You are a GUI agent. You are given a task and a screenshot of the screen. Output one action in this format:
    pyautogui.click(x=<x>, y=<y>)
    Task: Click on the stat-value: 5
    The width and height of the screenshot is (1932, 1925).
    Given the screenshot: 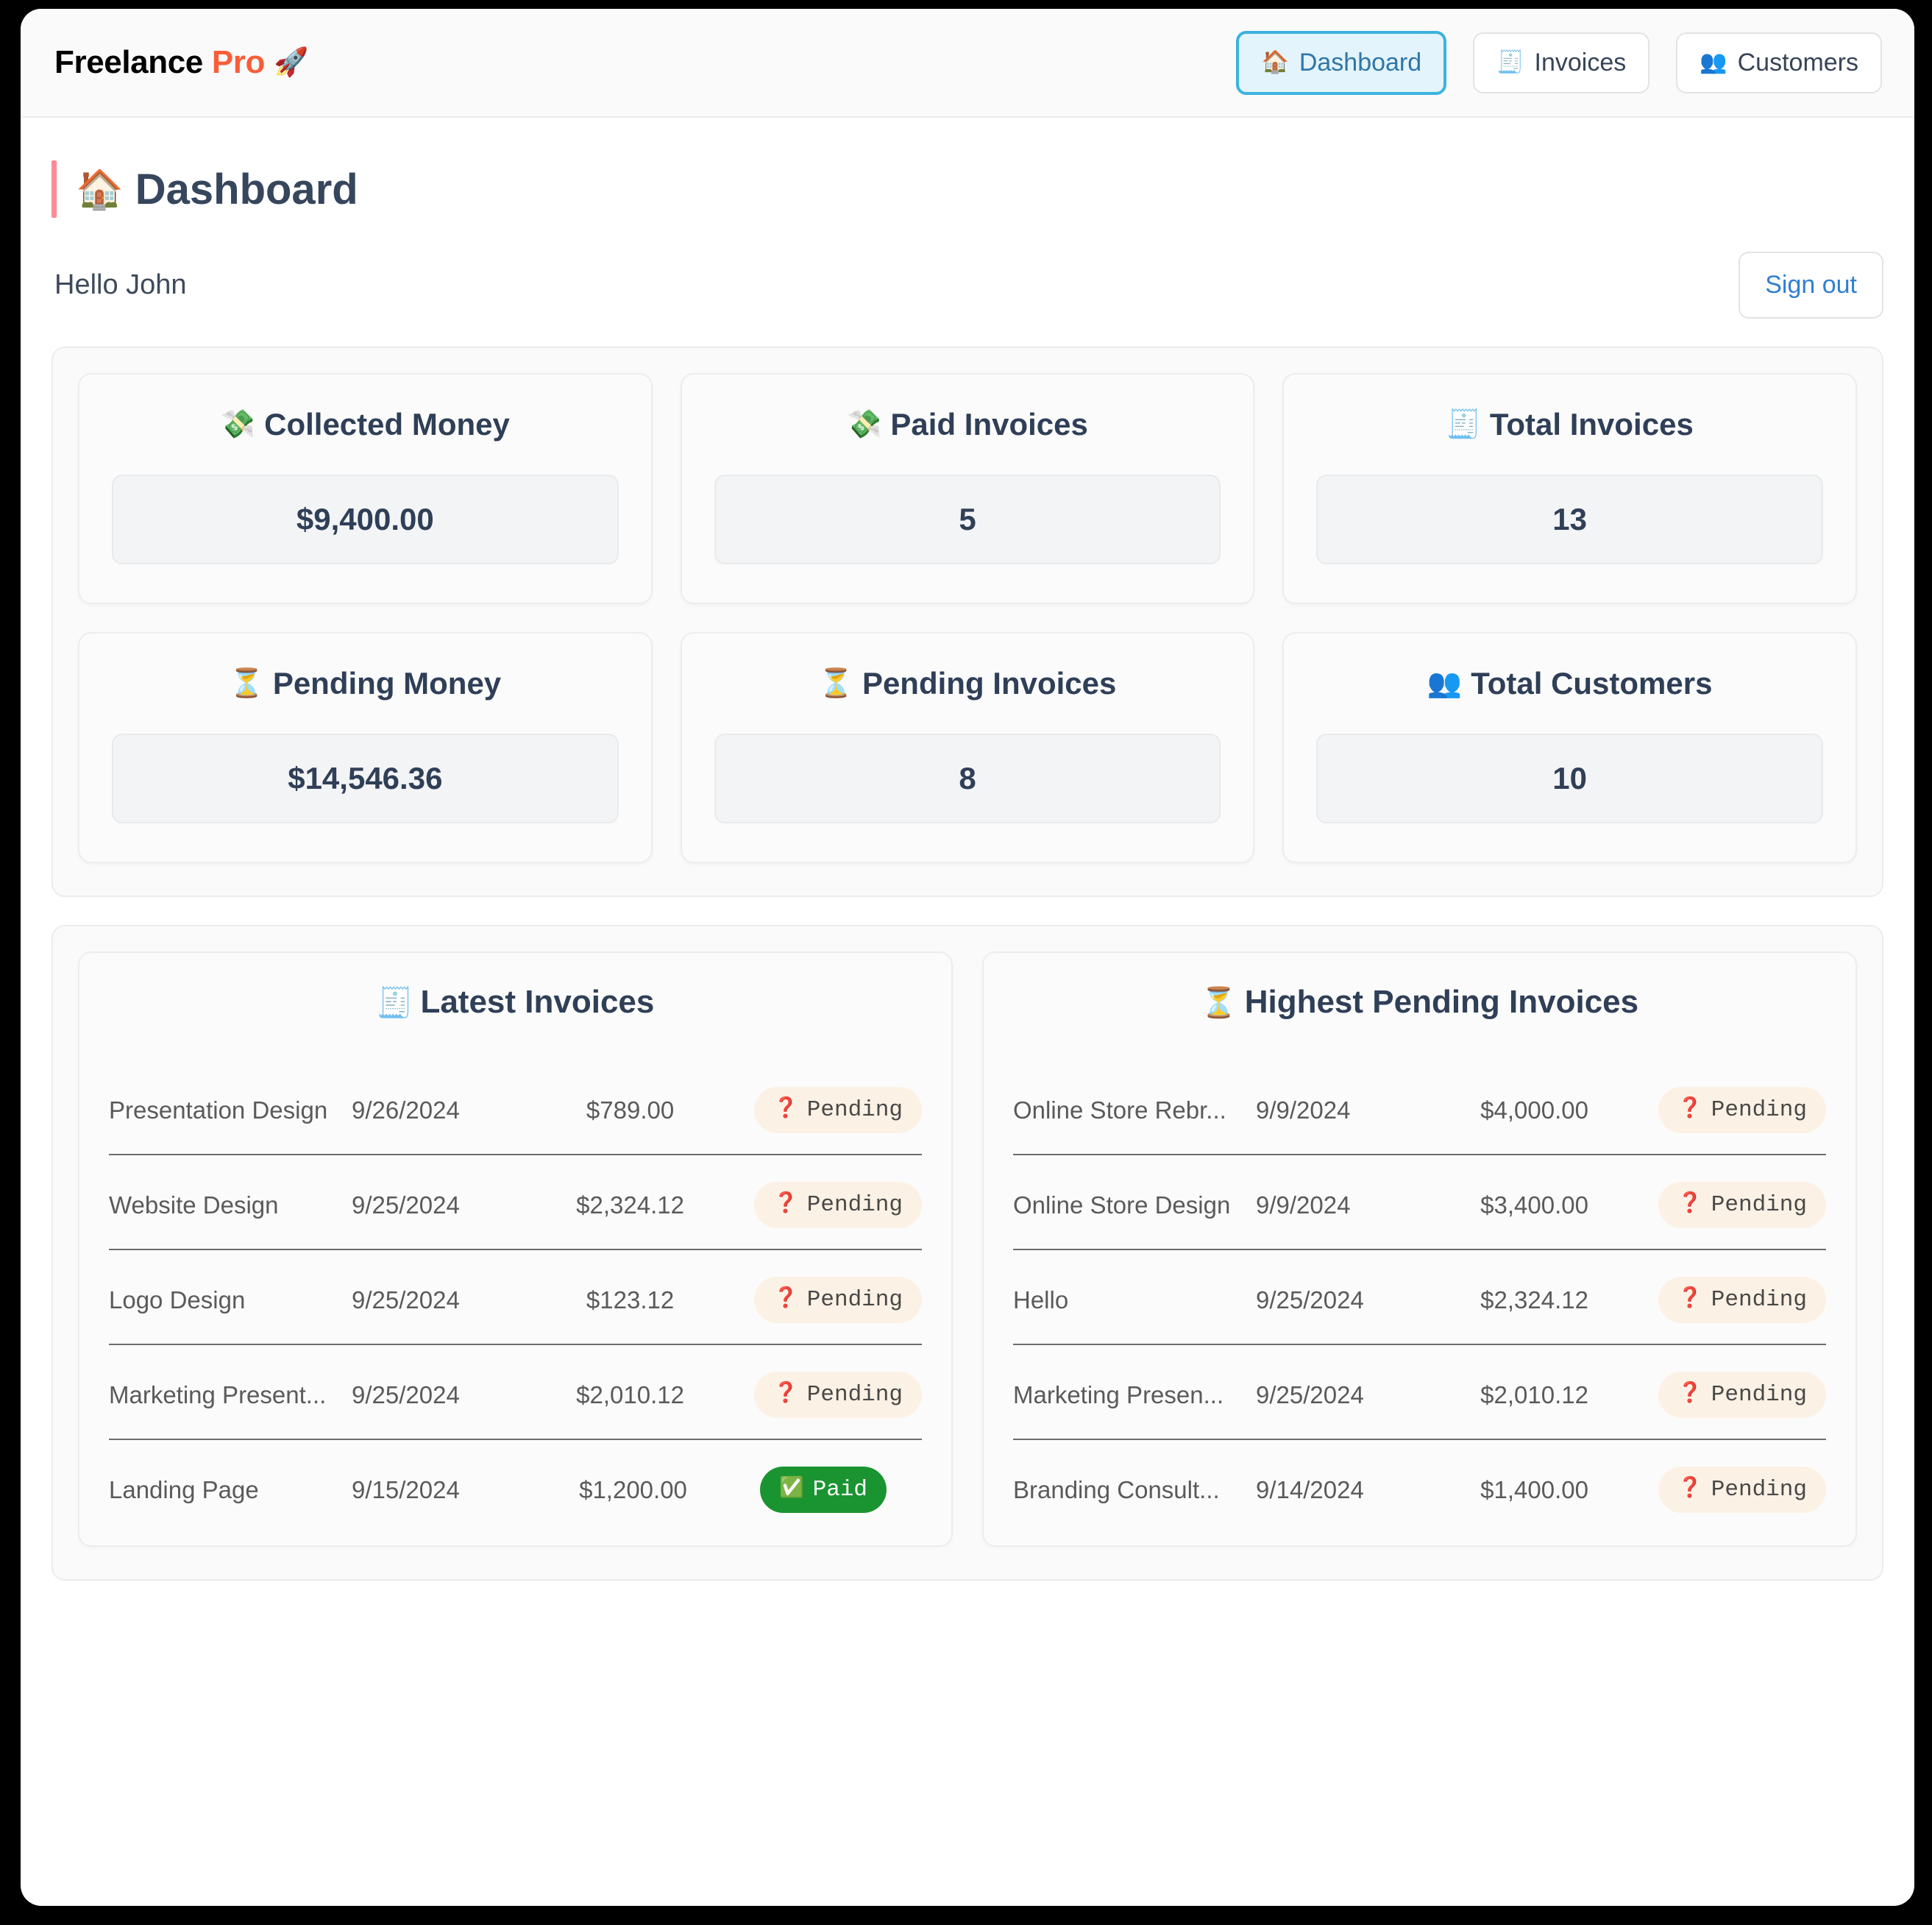 What is the action you would take?
    pyautogui.click(x=967, y=519)
    